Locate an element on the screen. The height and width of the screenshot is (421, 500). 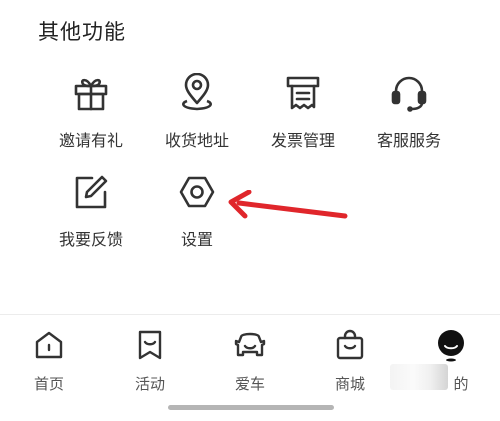
settings-label: 设置 is located at coordinates (196, 240).